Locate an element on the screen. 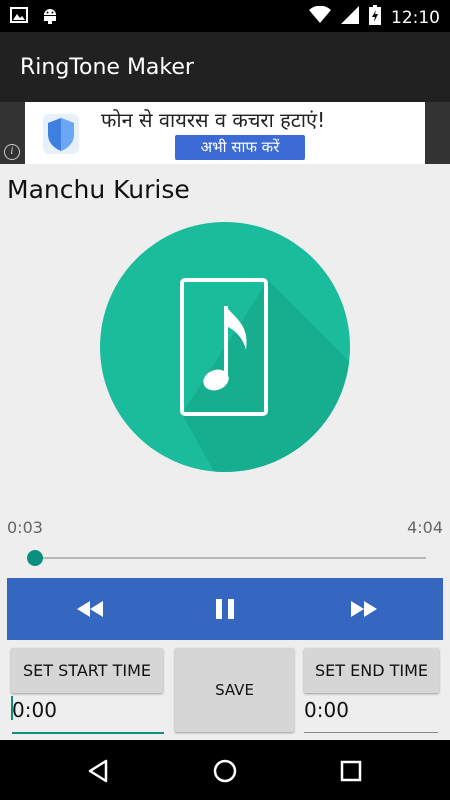 The image size is (450, 800). back-button is located at coordinates (99, 771).